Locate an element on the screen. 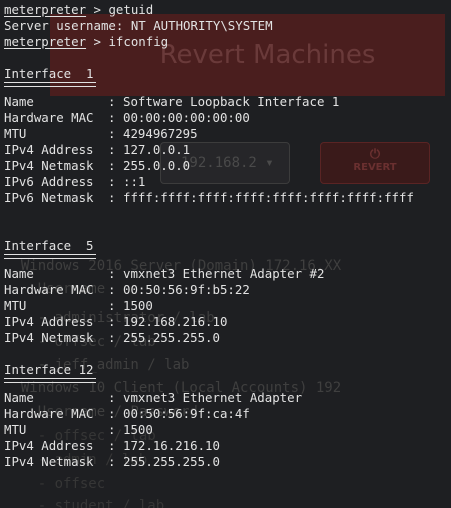 Image resolution: width=451 pixels, height=508 pixels. command-line-getuid: meterpreter > getuid is located at coordinates (227, 10).